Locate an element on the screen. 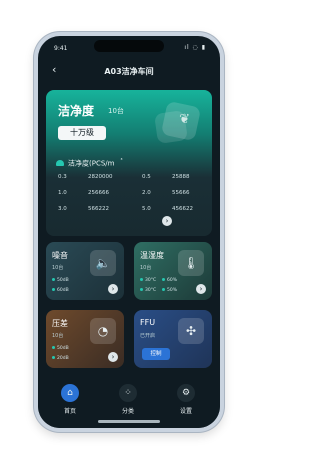 The width and height of the screenshot is (320, 460). page-title: A03洁净车间 is located at coordinates (129, 71).